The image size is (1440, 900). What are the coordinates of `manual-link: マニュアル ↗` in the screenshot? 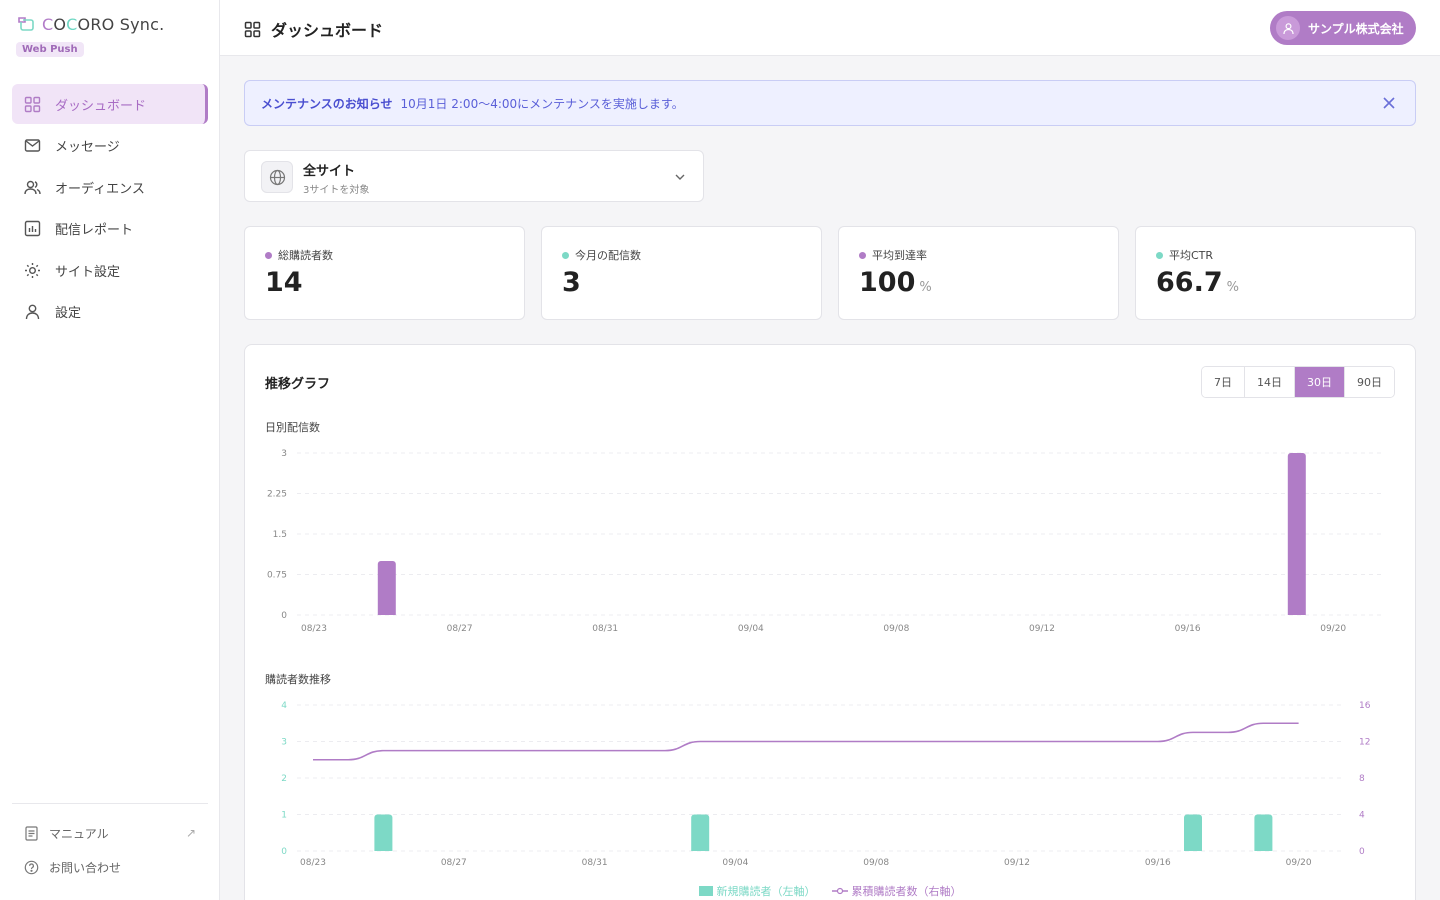 It's located at (110, 833).